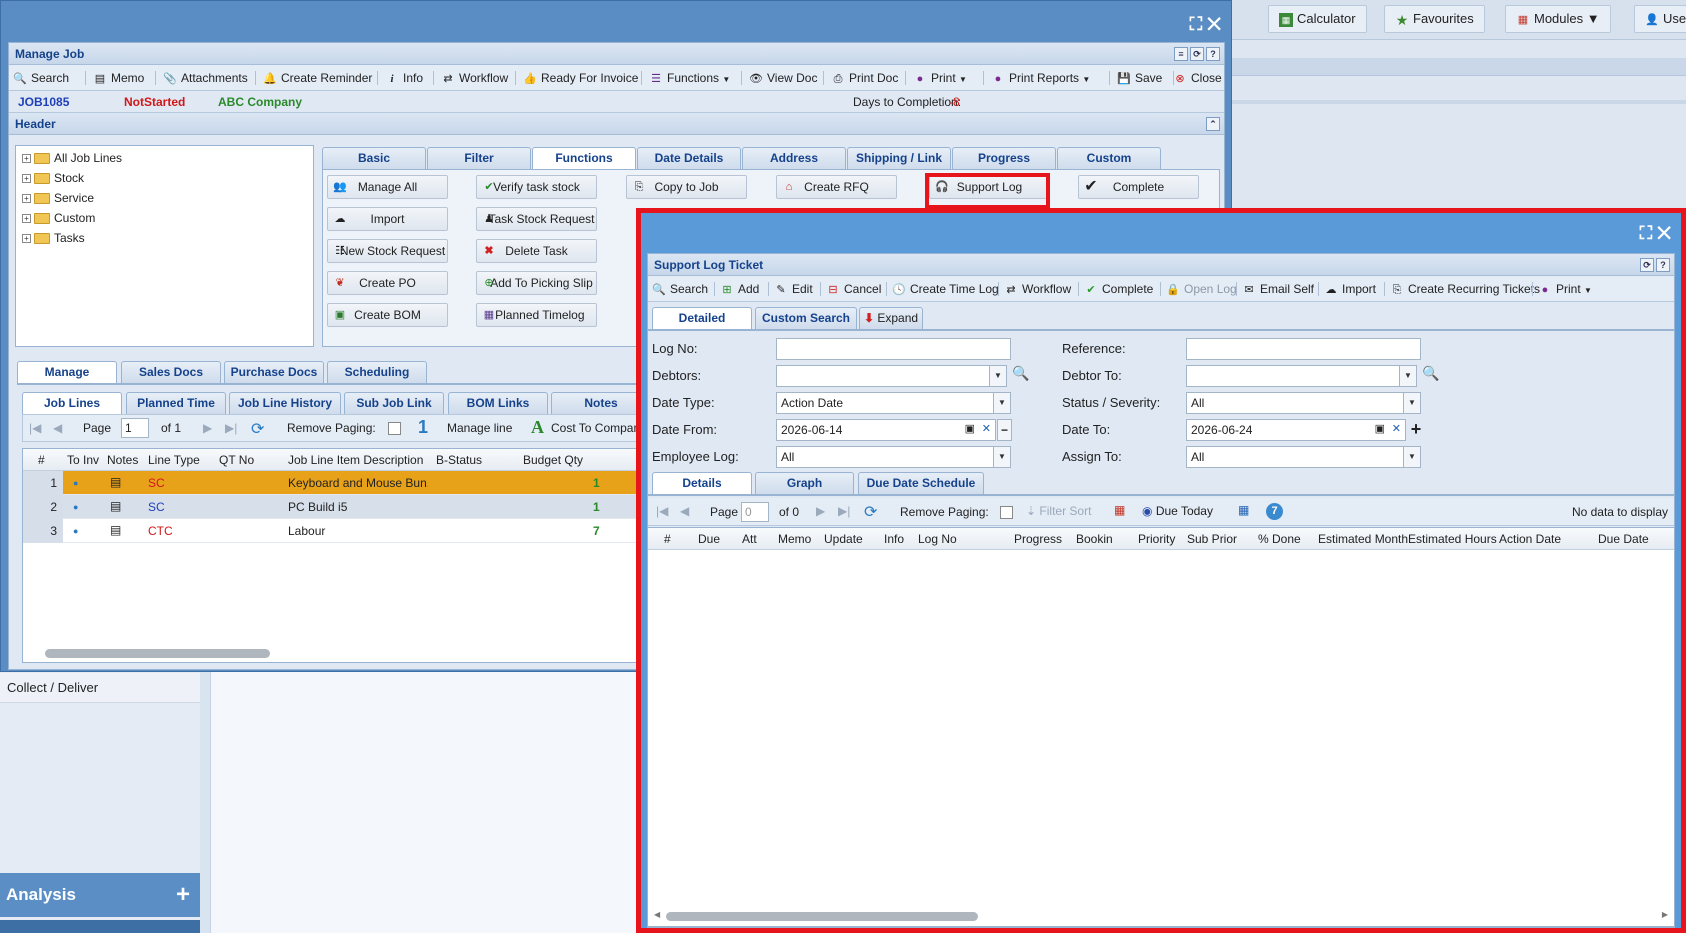 The width and height of the screenshot is (1686, 933). Describe the element at coordinates (793, 289) in the screenshot. I see `edit-button: ✎ Edit` at that location.